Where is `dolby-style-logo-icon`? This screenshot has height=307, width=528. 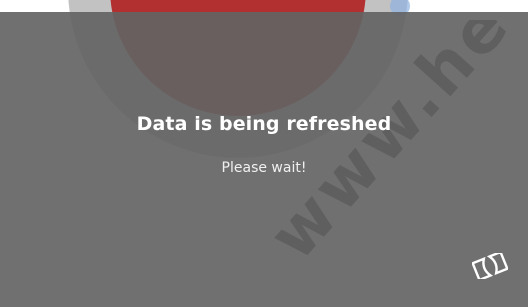 dolby-style-logo-icon is located at coordinates (490, 266).